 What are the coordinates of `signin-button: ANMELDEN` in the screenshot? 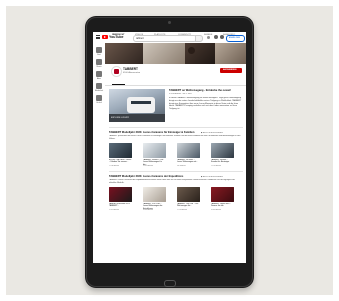 It's located at (235, 38).